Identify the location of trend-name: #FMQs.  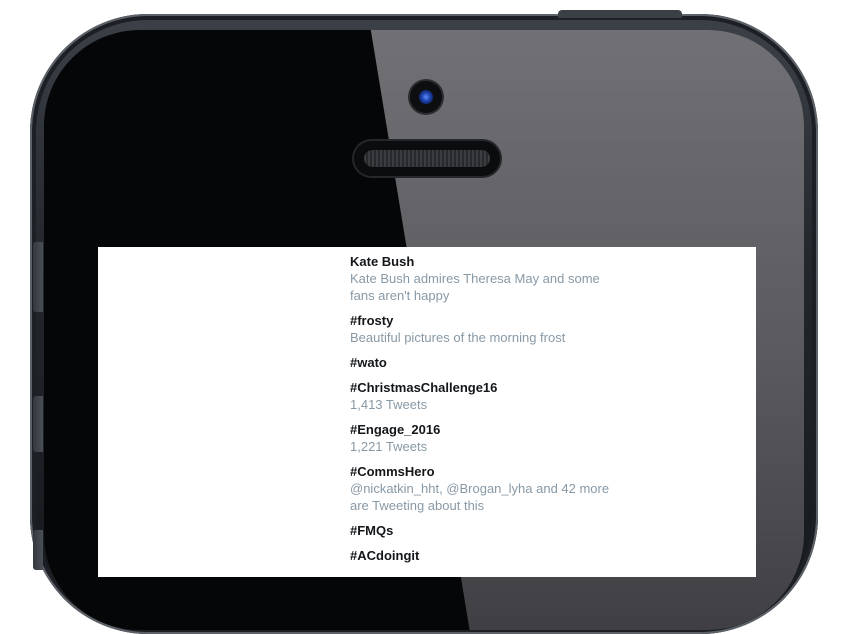
(480, 530).